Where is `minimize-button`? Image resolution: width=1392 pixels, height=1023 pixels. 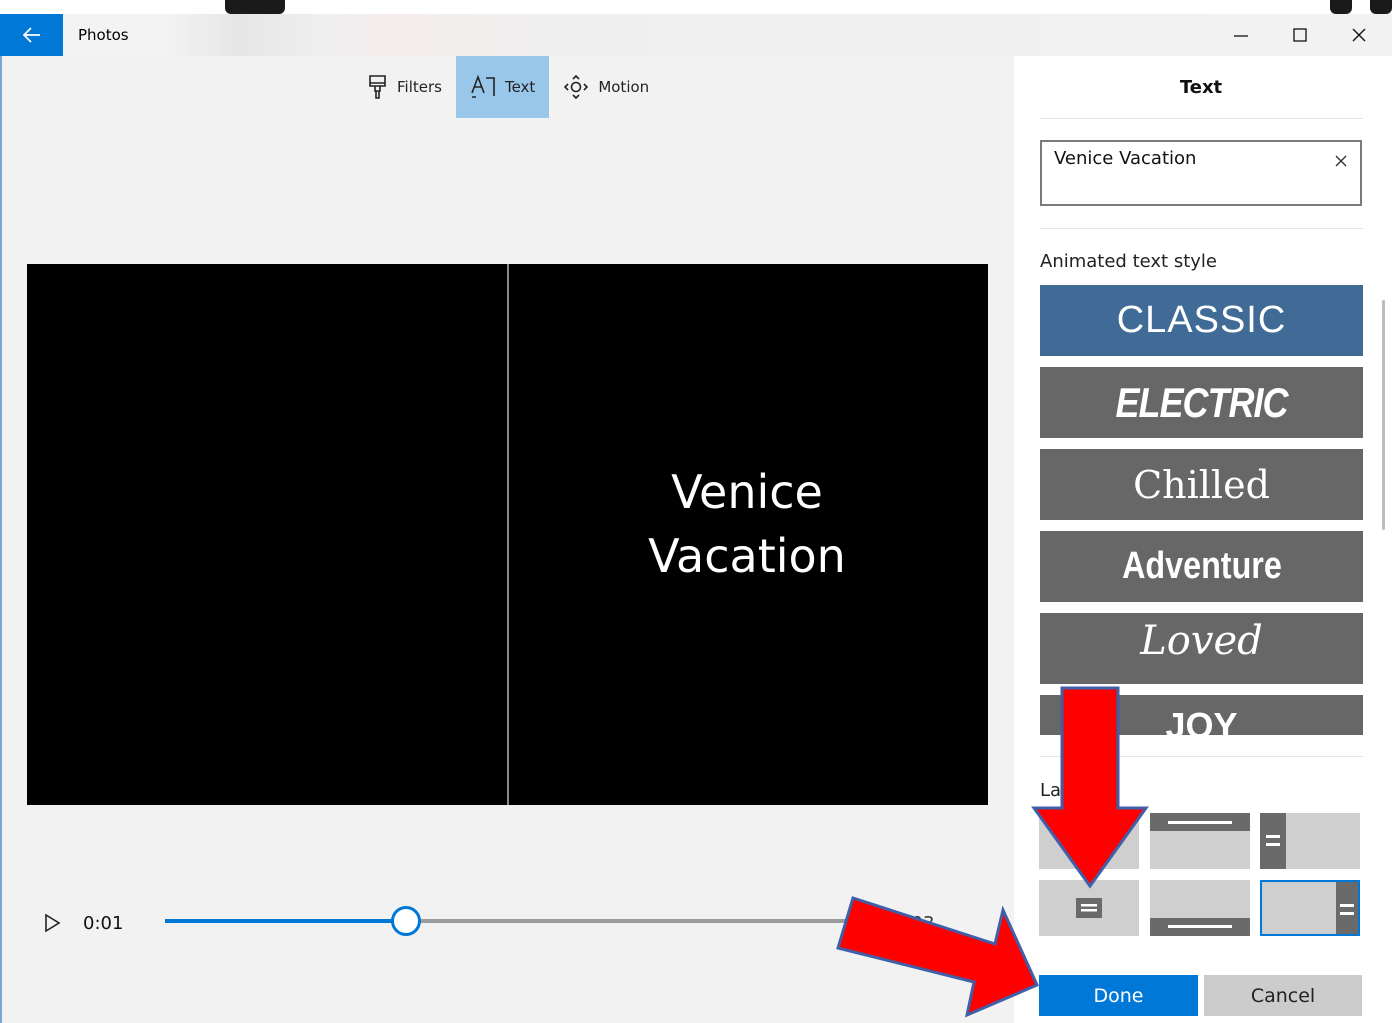
minimize-button is located at coordinates (1241, 35).